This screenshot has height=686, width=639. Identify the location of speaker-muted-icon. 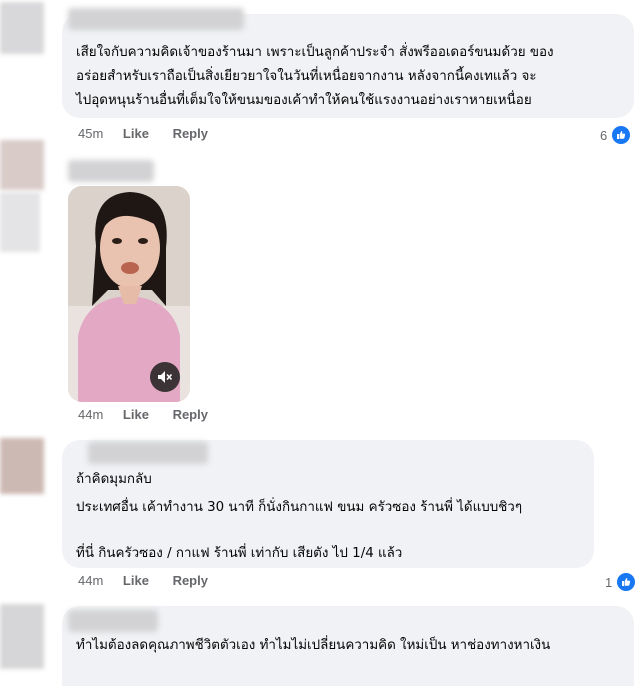
(165, 377).